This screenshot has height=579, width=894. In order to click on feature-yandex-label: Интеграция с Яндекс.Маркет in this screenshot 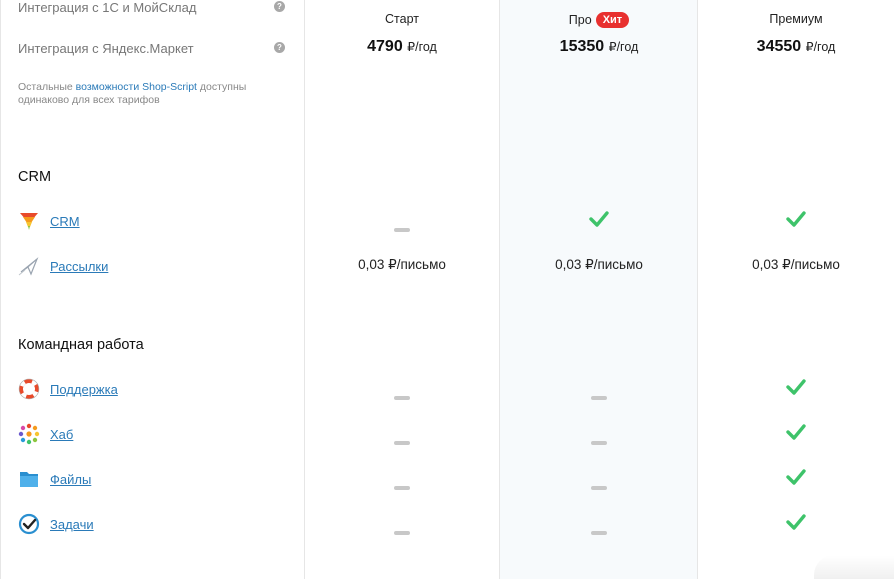, I will do `click(106, 48)`.